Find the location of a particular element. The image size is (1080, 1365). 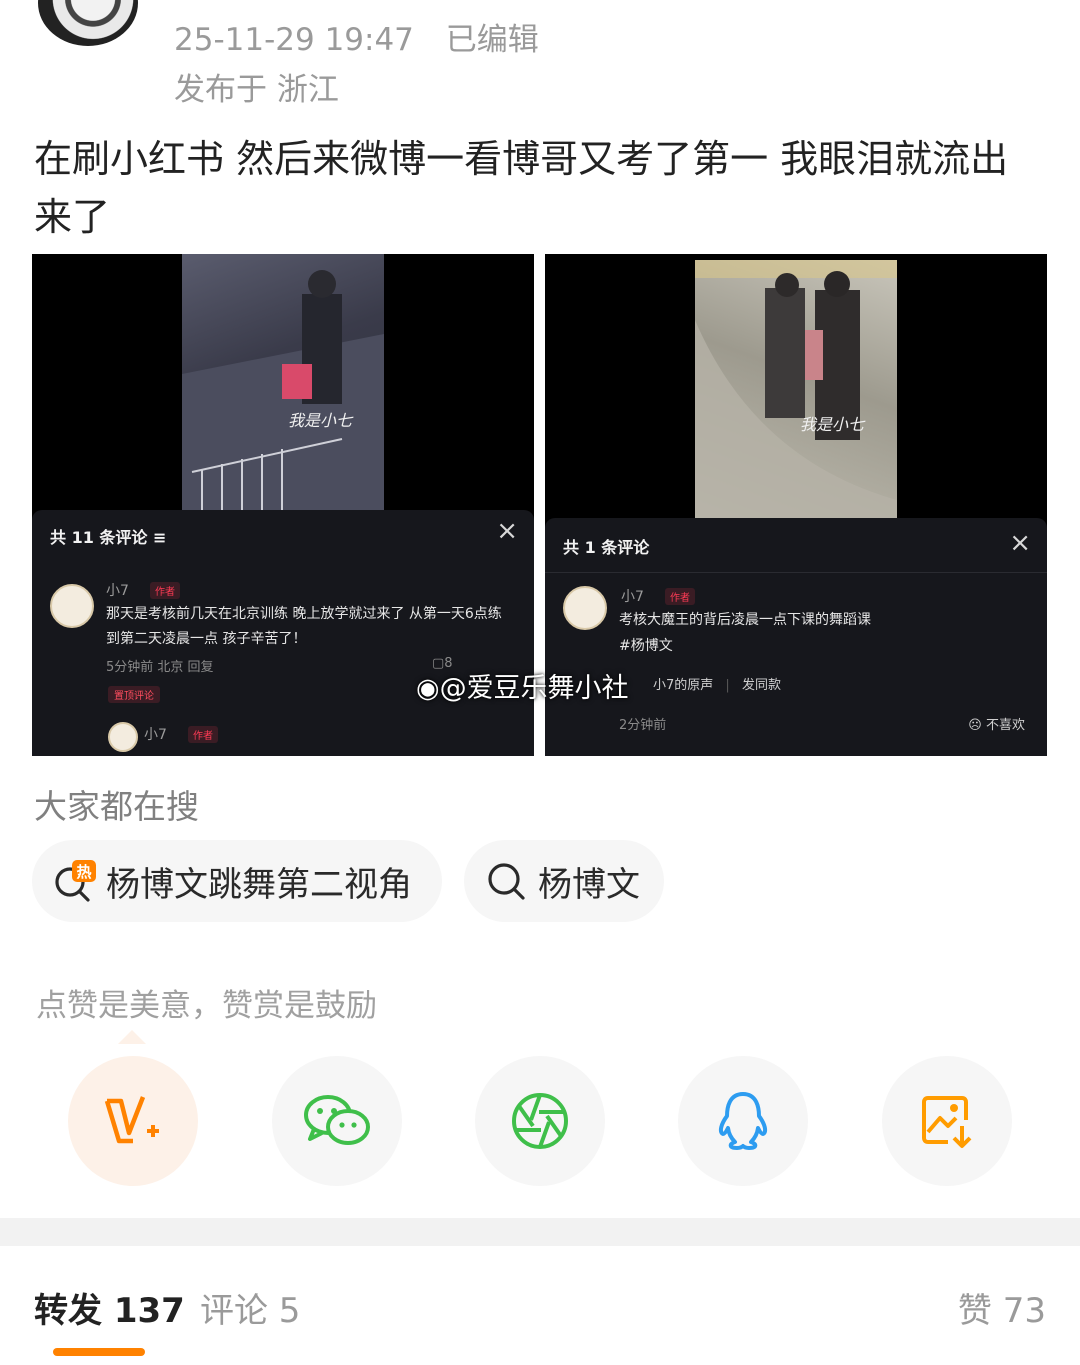

post-meta: 25-11-29 19:47 已编辑 is located at coordinates (356, 36).